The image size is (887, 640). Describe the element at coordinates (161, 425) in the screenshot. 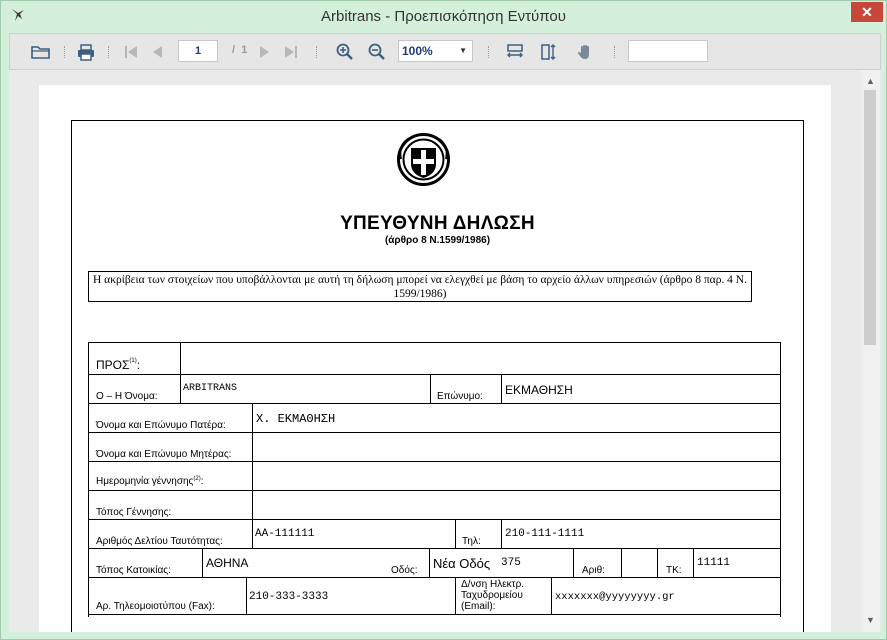

I see `father-name-label: Όνομα και Επώνυμο Πατέρα:` at that location.